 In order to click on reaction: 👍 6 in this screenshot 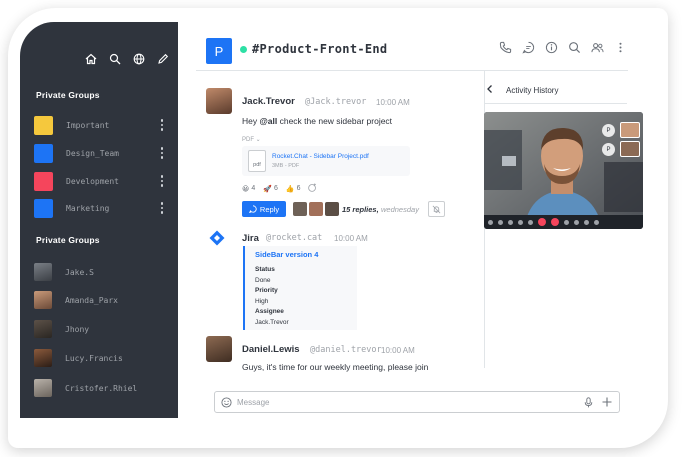, I will do `click(293, 189)`.